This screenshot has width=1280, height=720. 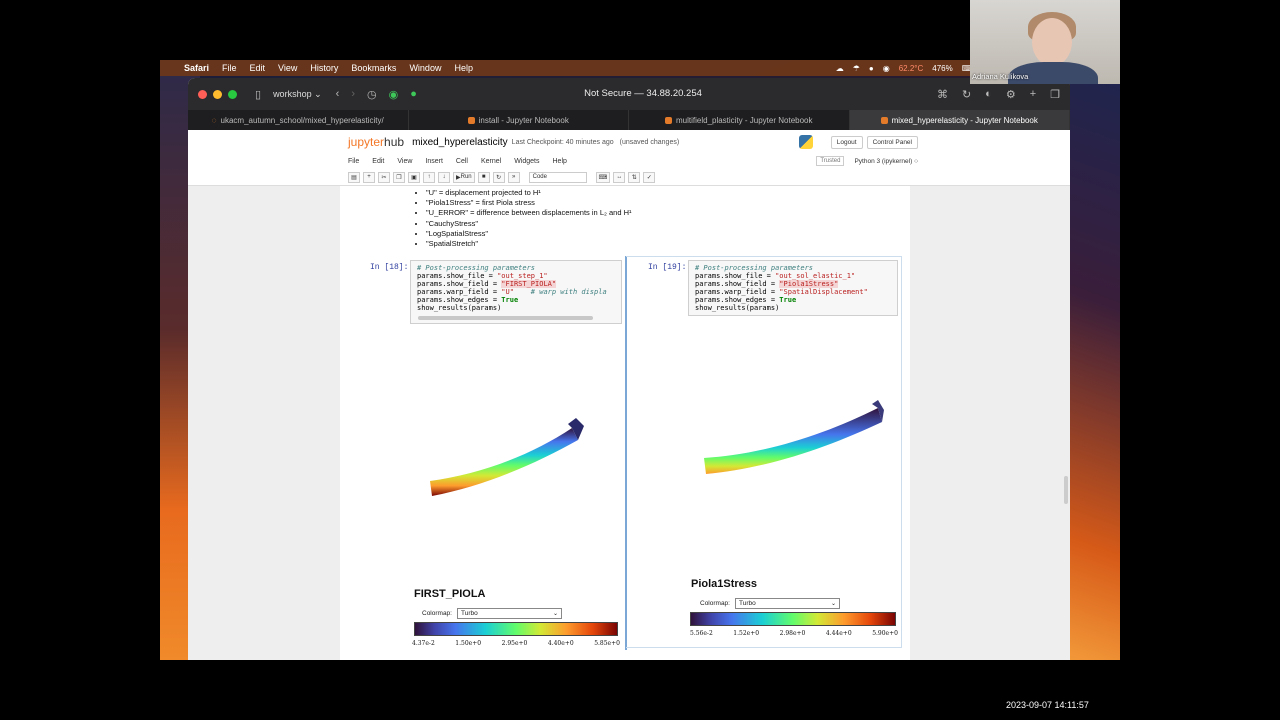 I want to click on menu-help: Help, so click(x=463, y=68).